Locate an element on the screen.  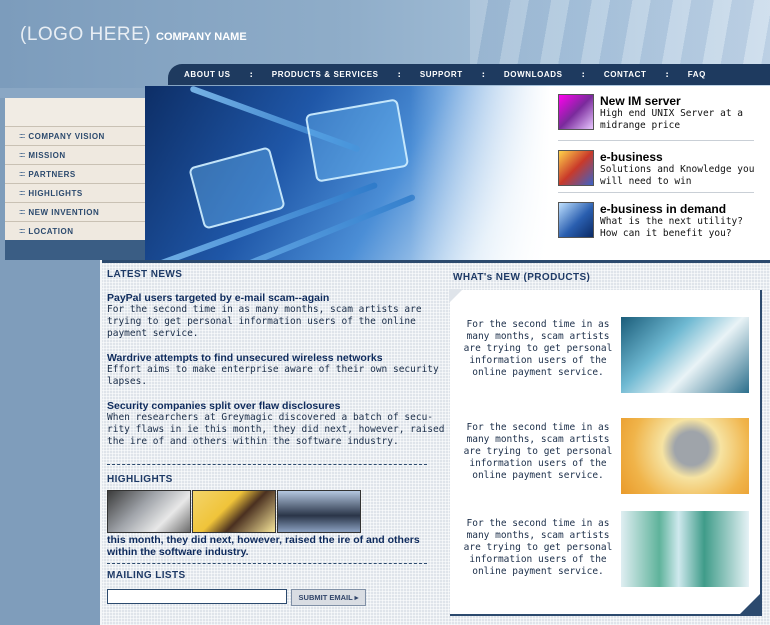
logo: (LOGO HERE) is located at coordinates (85, 35).